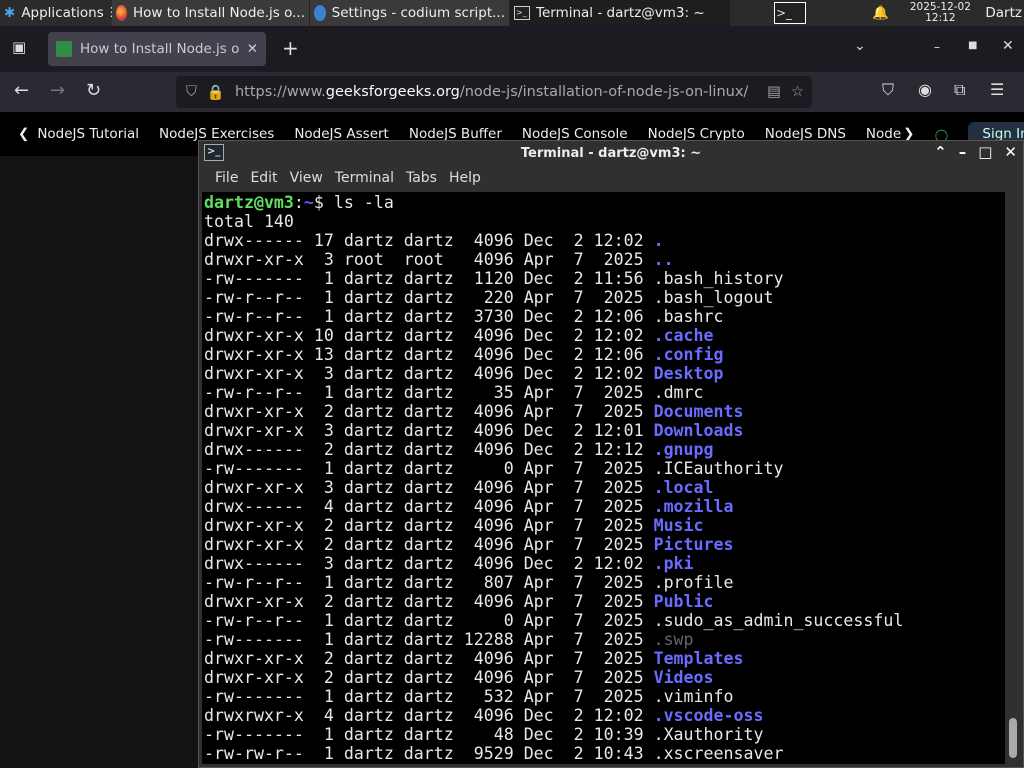 This screenshot has width=1024, height=768. Describe the element at coordinates (985, 152) in the screenshot. I see `maximize-icon: □` at that location.